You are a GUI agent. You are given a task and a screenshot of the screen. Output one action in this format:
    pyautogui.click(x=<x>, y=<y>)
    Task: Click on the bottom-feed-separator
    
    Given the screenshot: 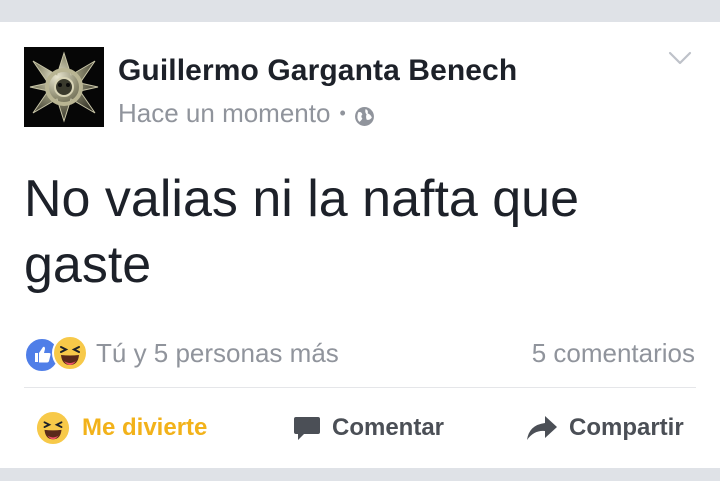 What is the action you would take?
    pyautogui.click(x=360, y=474)
    